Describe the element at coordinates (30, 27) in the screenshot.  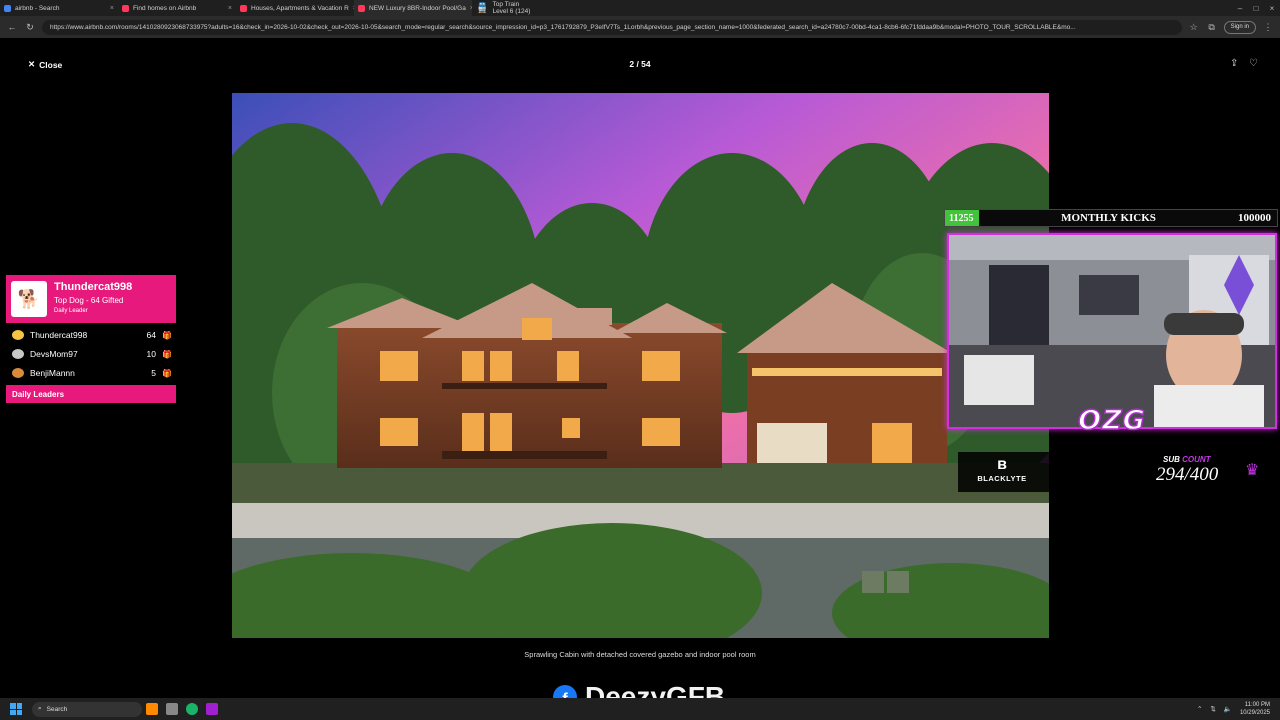
I see `reload-icon: ↻` at that location.